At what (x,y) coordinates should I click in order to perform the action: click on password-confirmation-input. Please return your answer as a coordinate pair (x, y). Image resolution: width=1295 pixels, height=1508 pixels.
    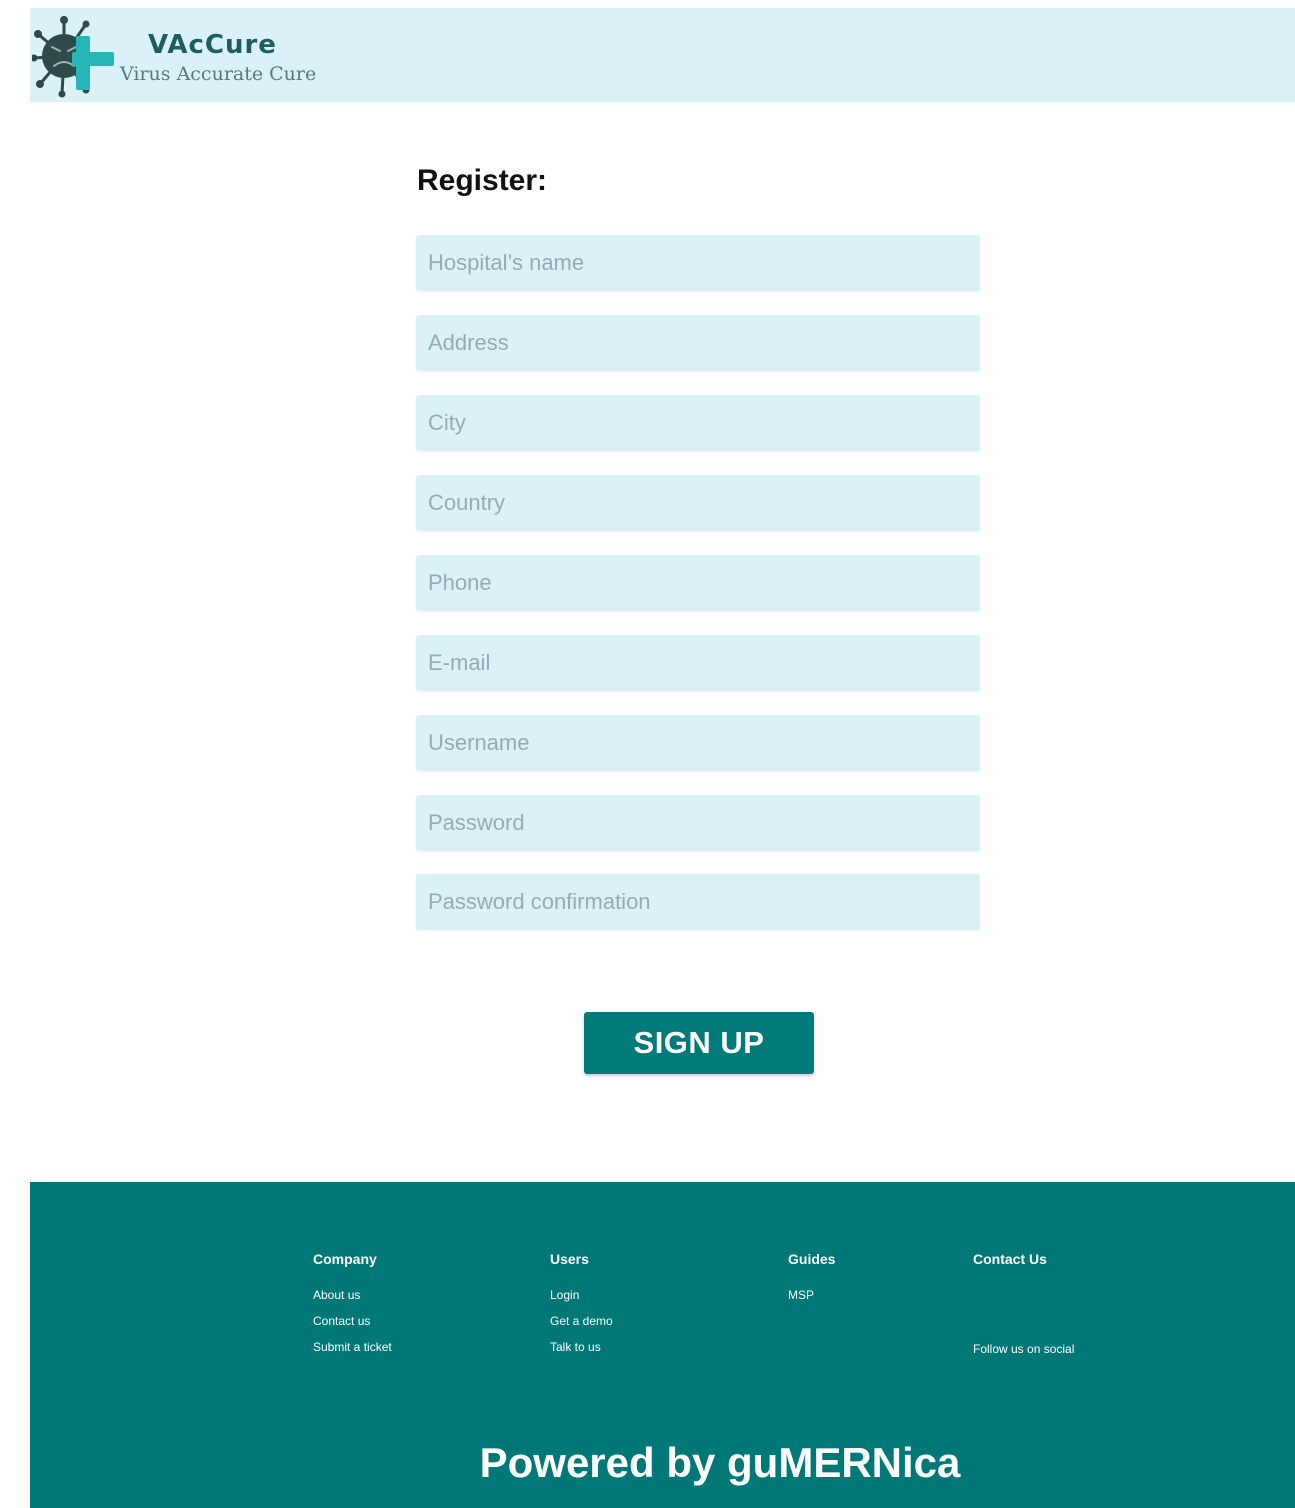
    Looking at the image, I should click on (698, 902).